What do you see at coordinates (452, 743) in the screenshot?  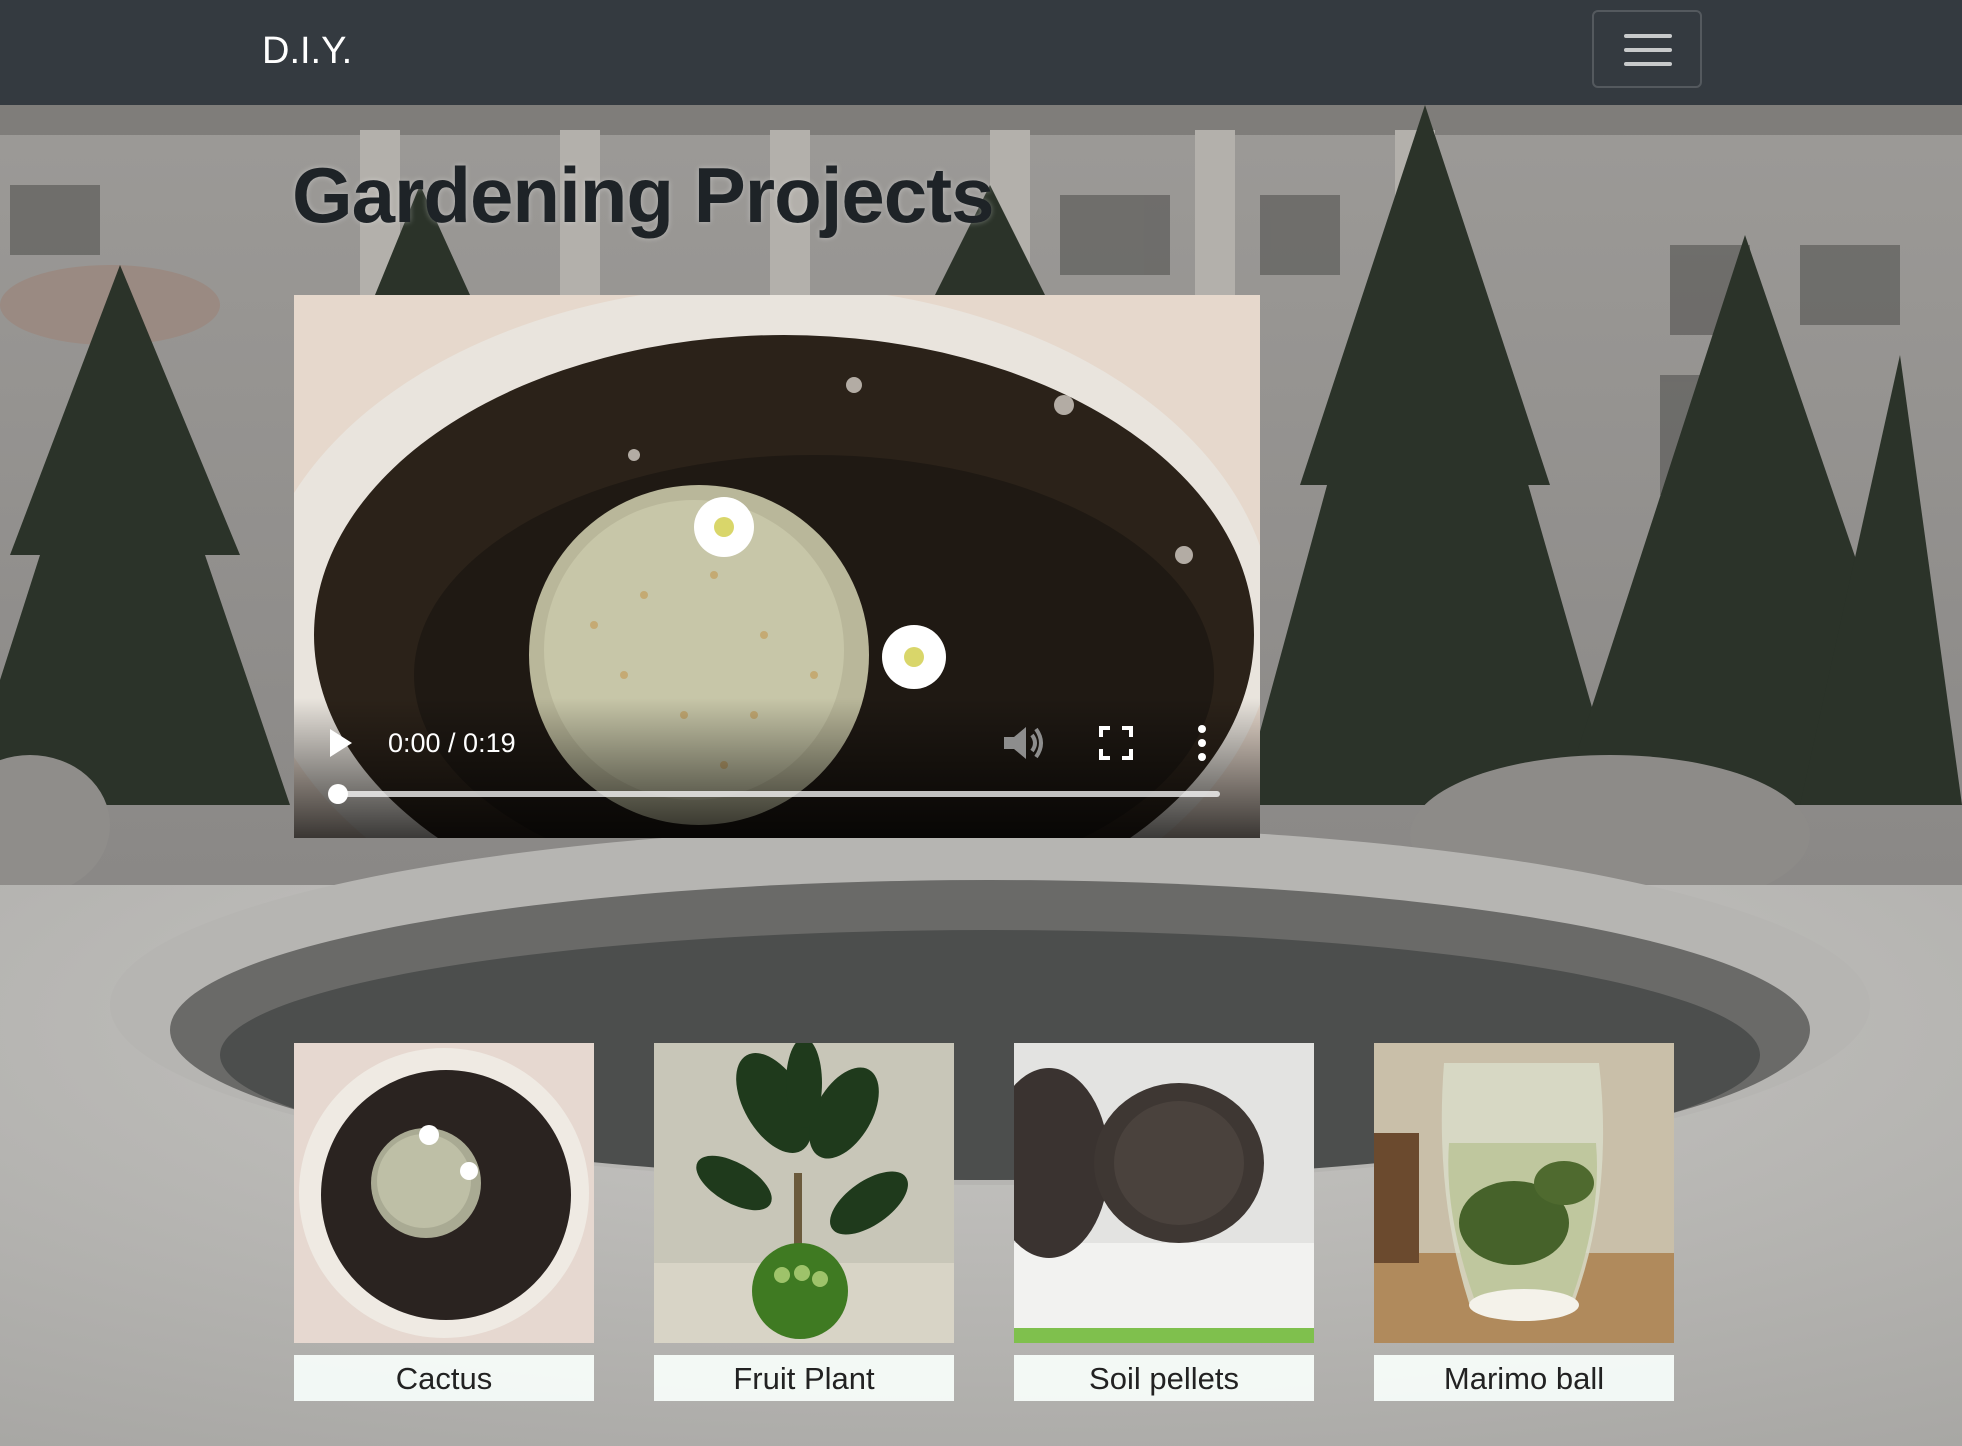 I see `video-time-display: 0:00 / 0:19` at bounding box center [452, 743].